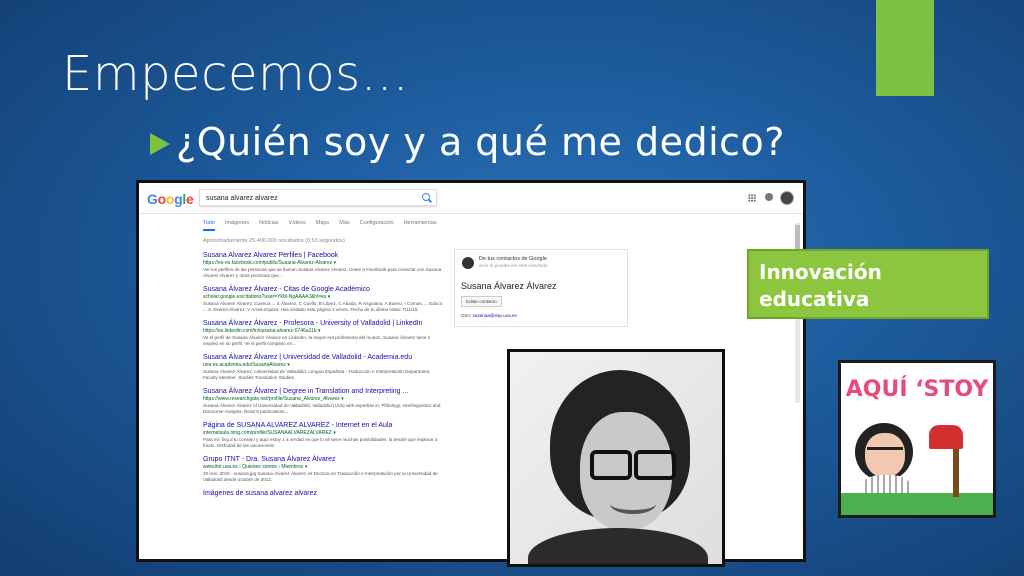 The image size is (1024, 576). I want to click on bullet-item: ¿Quién soy y a qué me dedico?, so click(467, 142).